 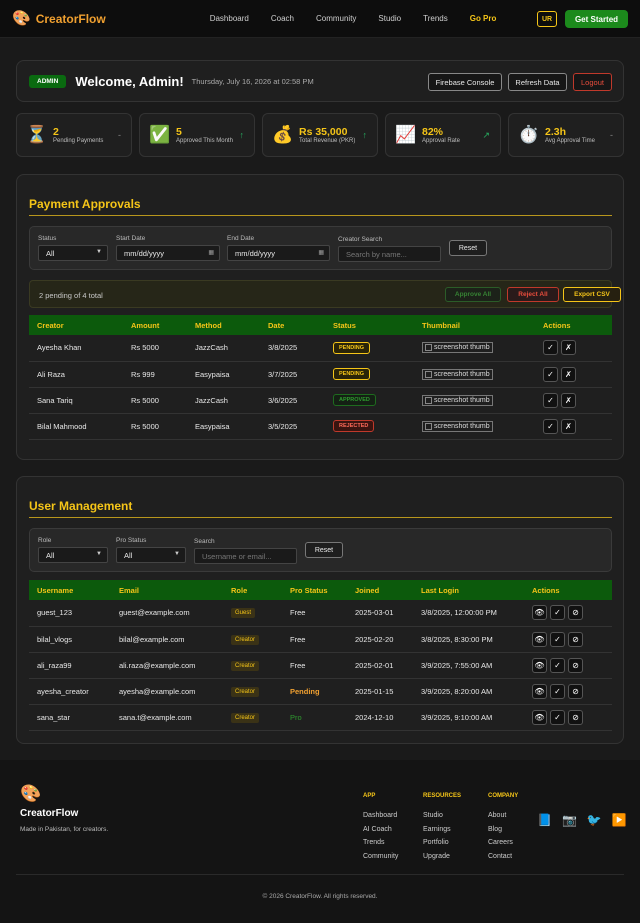 What do you see at coordinates (320, 215) in the screenshot?
I see `section-divider` at bounding box center [320, 215].